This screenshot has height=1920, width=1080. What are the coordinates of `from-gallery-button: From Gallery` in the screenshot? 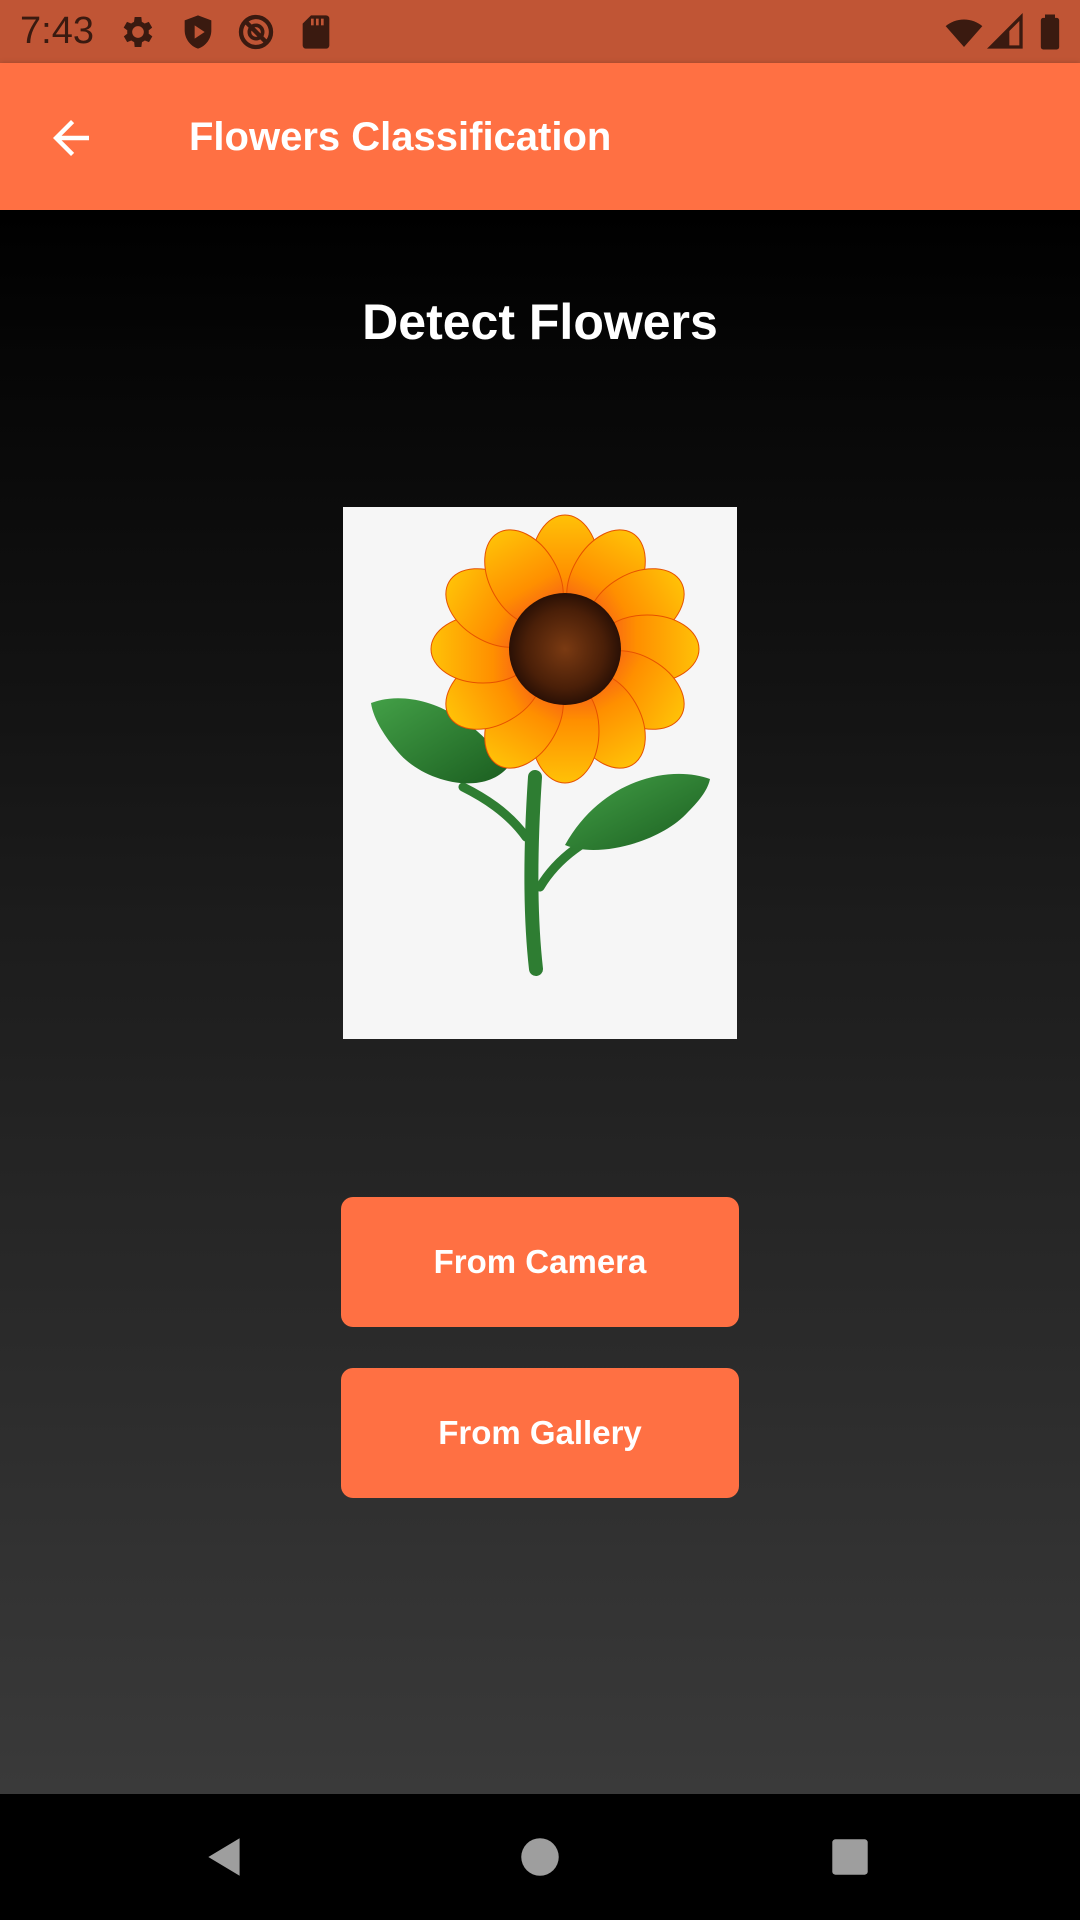 It's located at (540, 1433).